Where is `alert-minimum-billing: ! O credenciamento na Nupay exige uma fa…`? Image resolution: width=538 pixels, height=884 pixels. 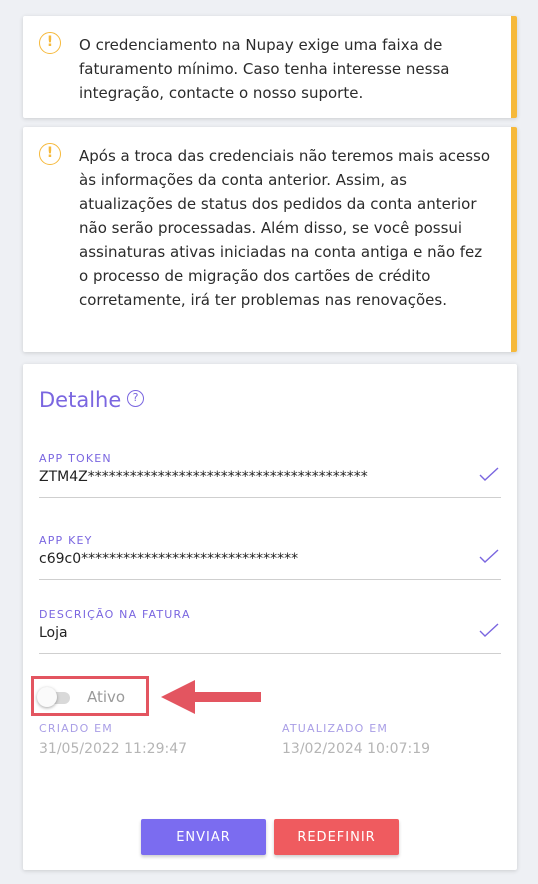
alert-minimum-billing: ! O credenciamento na Nupay exige uma fa… is located at coordinates (270, 67).